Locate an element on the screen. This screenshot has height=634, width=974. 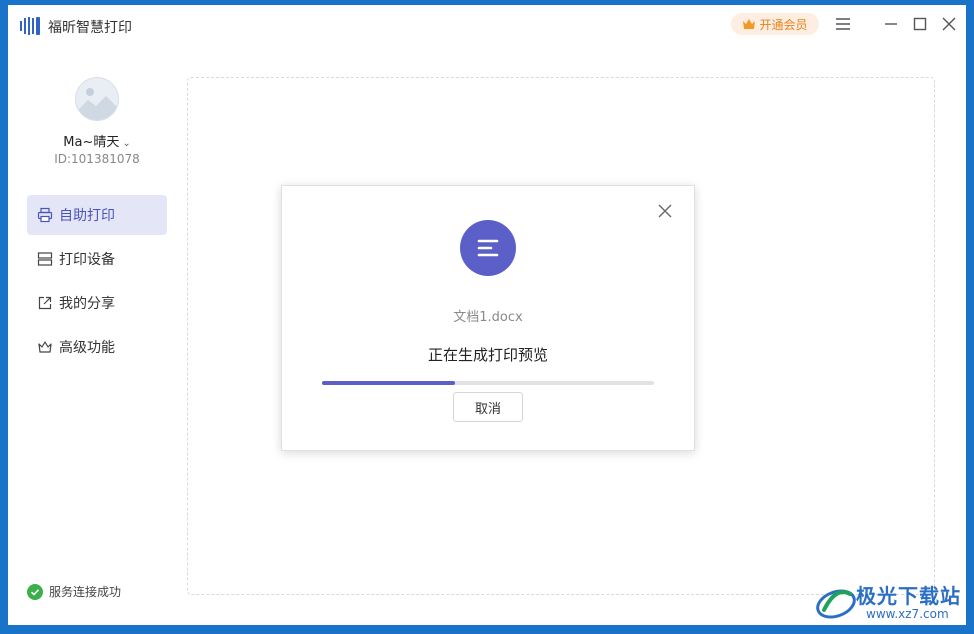
vip-button: 开通会员 is located at coordinates (775, 24).